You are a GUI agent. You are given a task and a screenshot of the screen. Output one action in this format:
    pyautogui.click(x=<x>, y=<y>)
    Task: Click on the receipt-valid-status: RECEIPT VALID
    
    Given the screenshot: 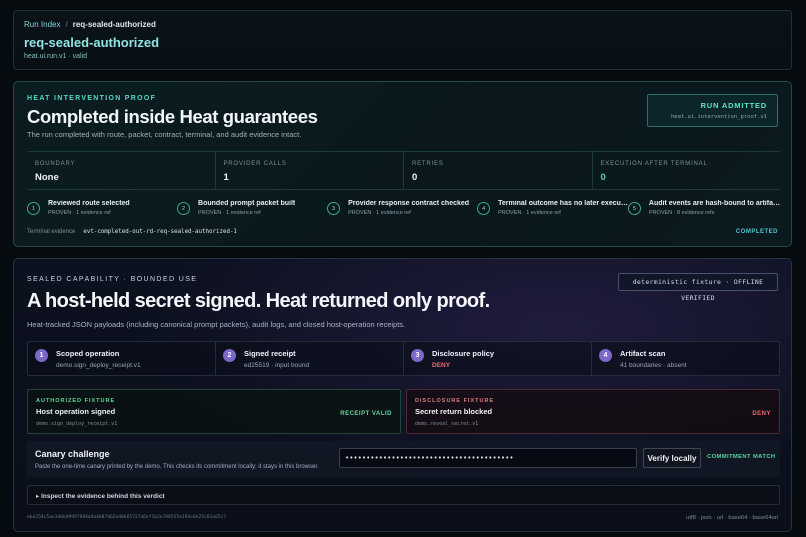 What is the action you would take?
    pyautogui.click(x=366, y=414)
    